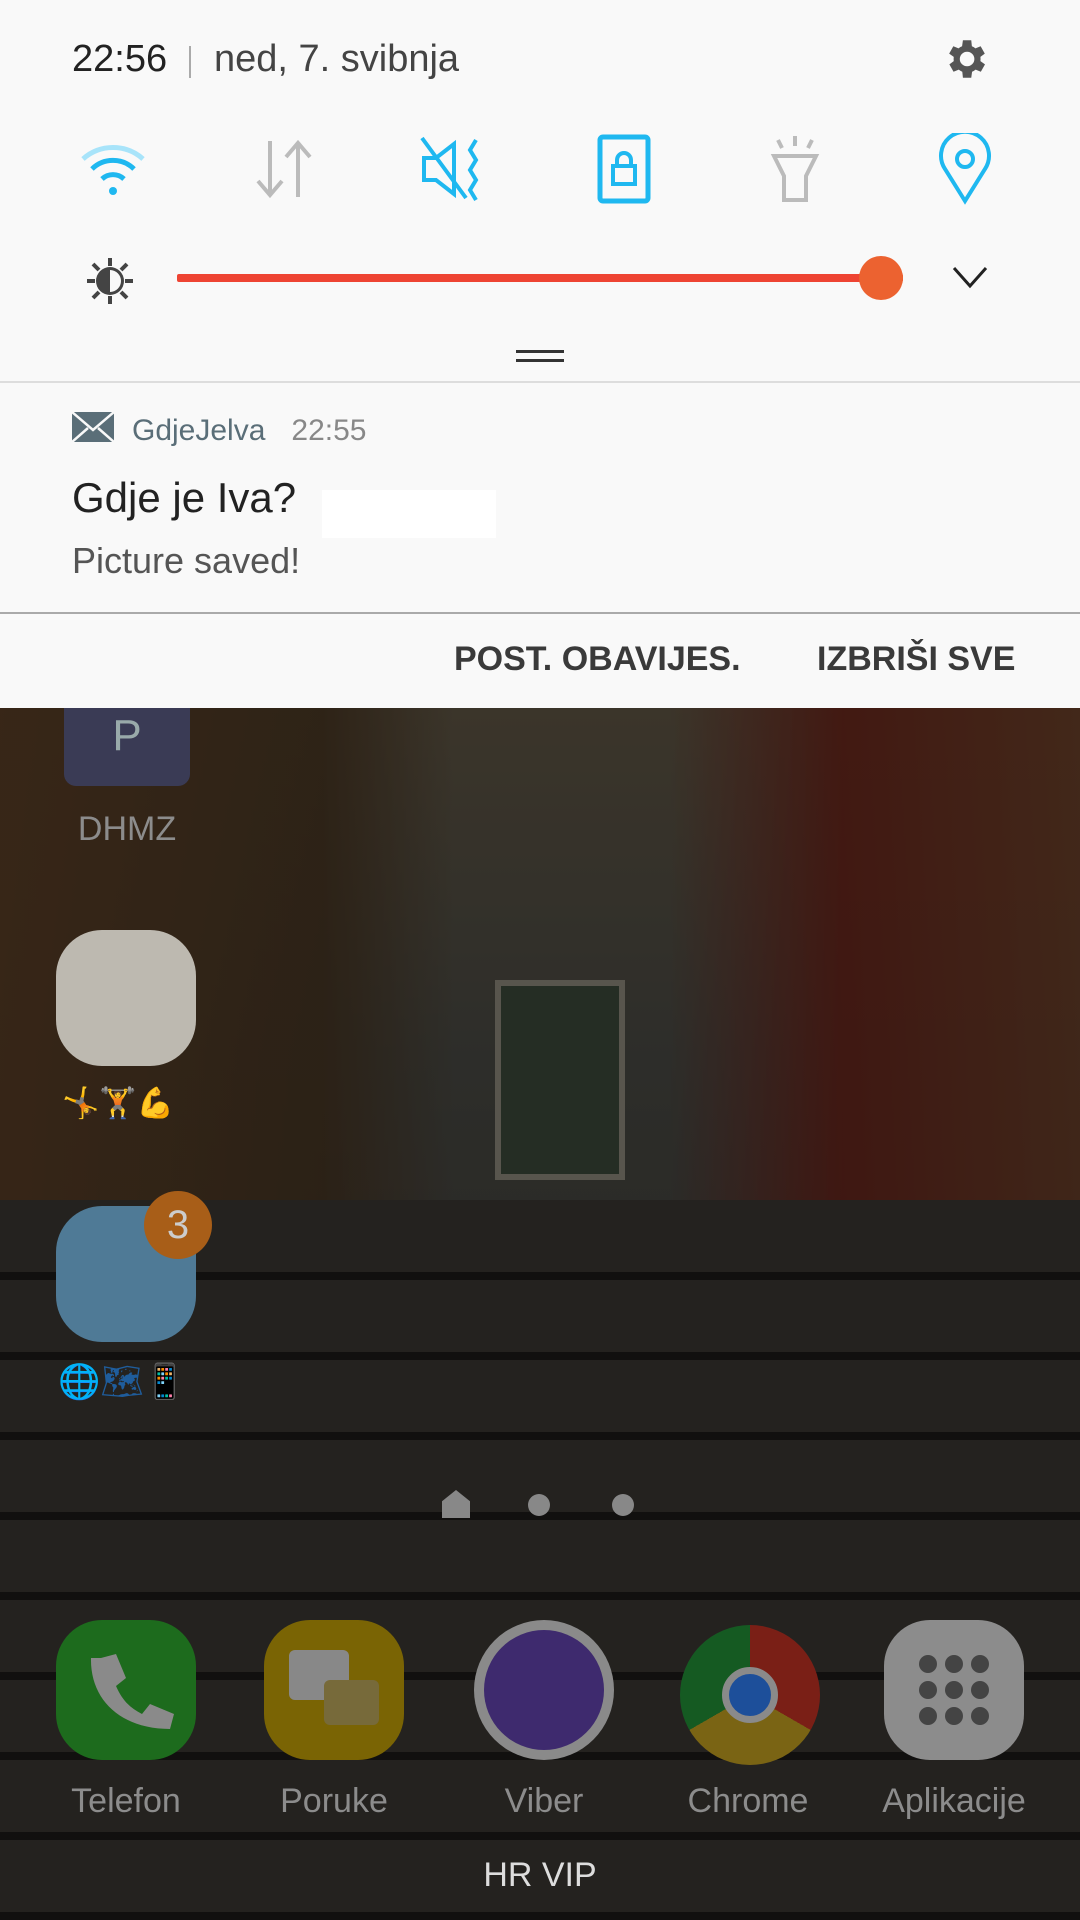 The image size is (1080, 1920). I want to click on clock: 22:56, so click(120, 59).